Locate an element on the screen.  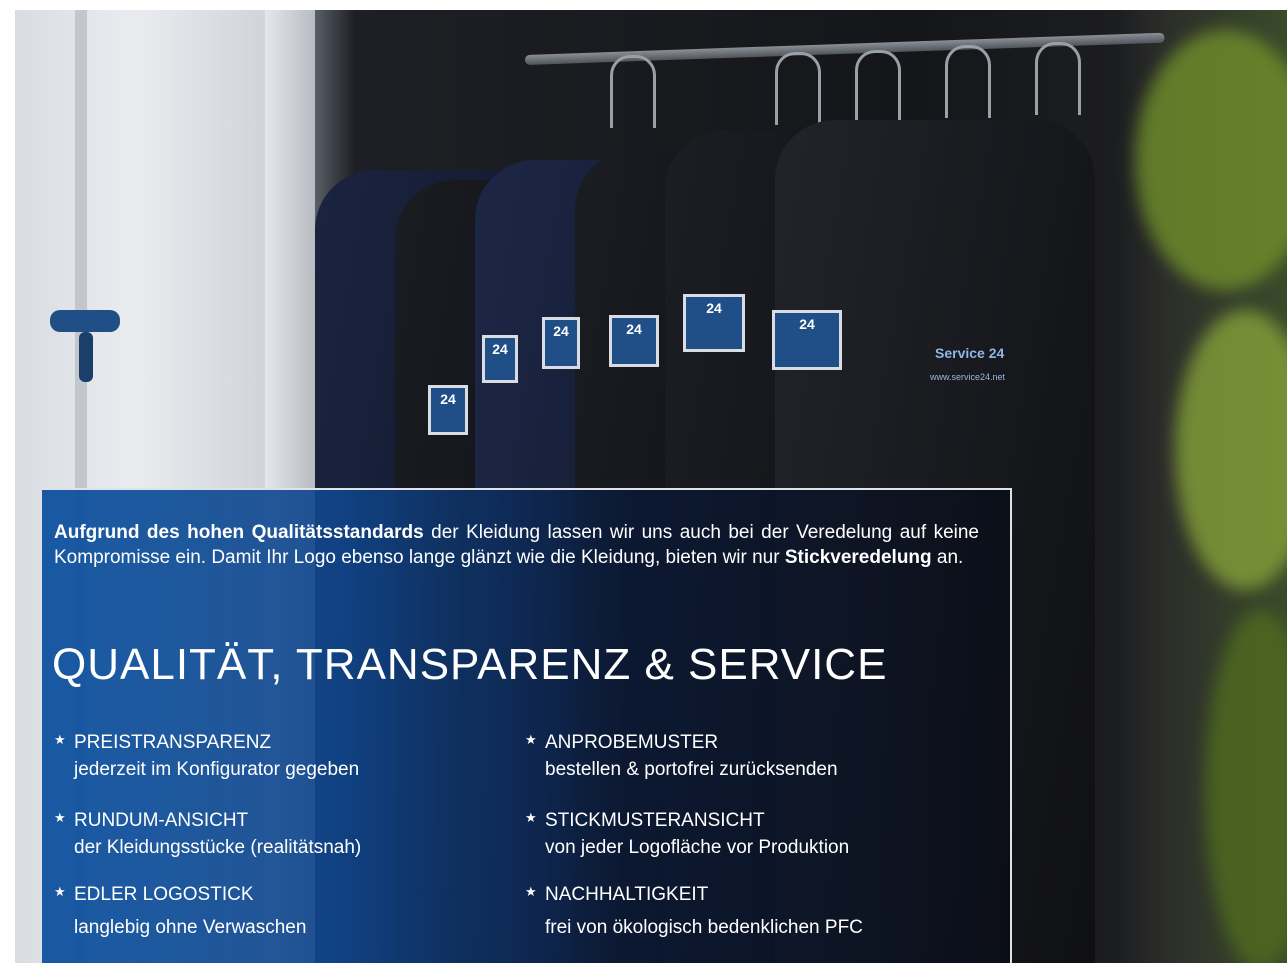
feature-description: bestellen & portofrei zurücksenden is located at coordinates (691, 769).